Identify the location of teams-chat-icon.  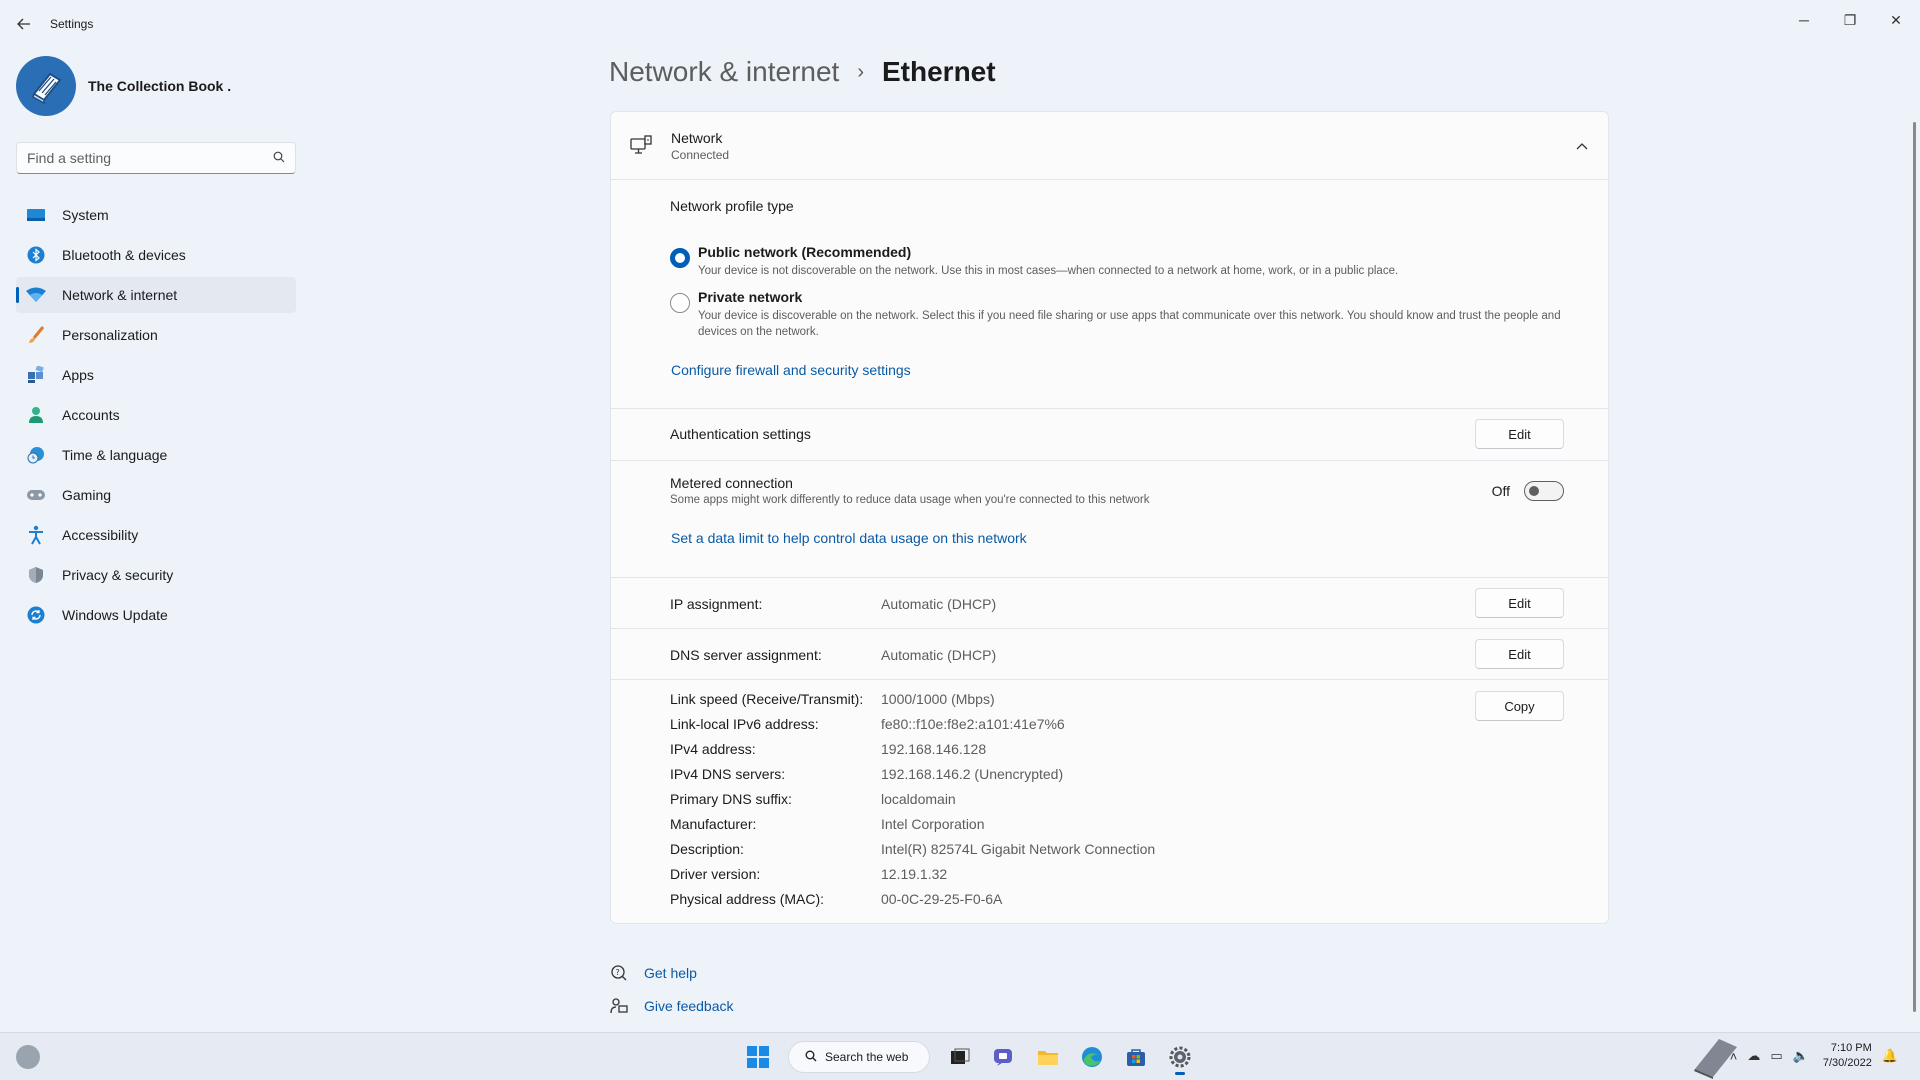
(1004, 1057).